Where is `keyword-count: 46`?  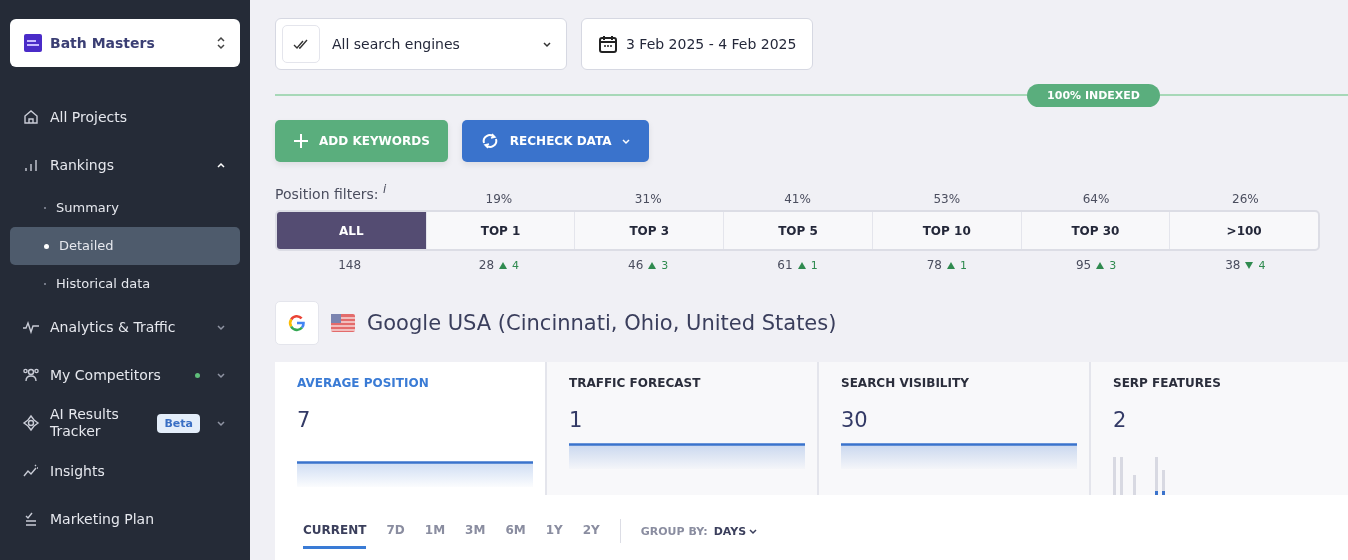 keyword-count: 46 is located at coordinates (636, 265).